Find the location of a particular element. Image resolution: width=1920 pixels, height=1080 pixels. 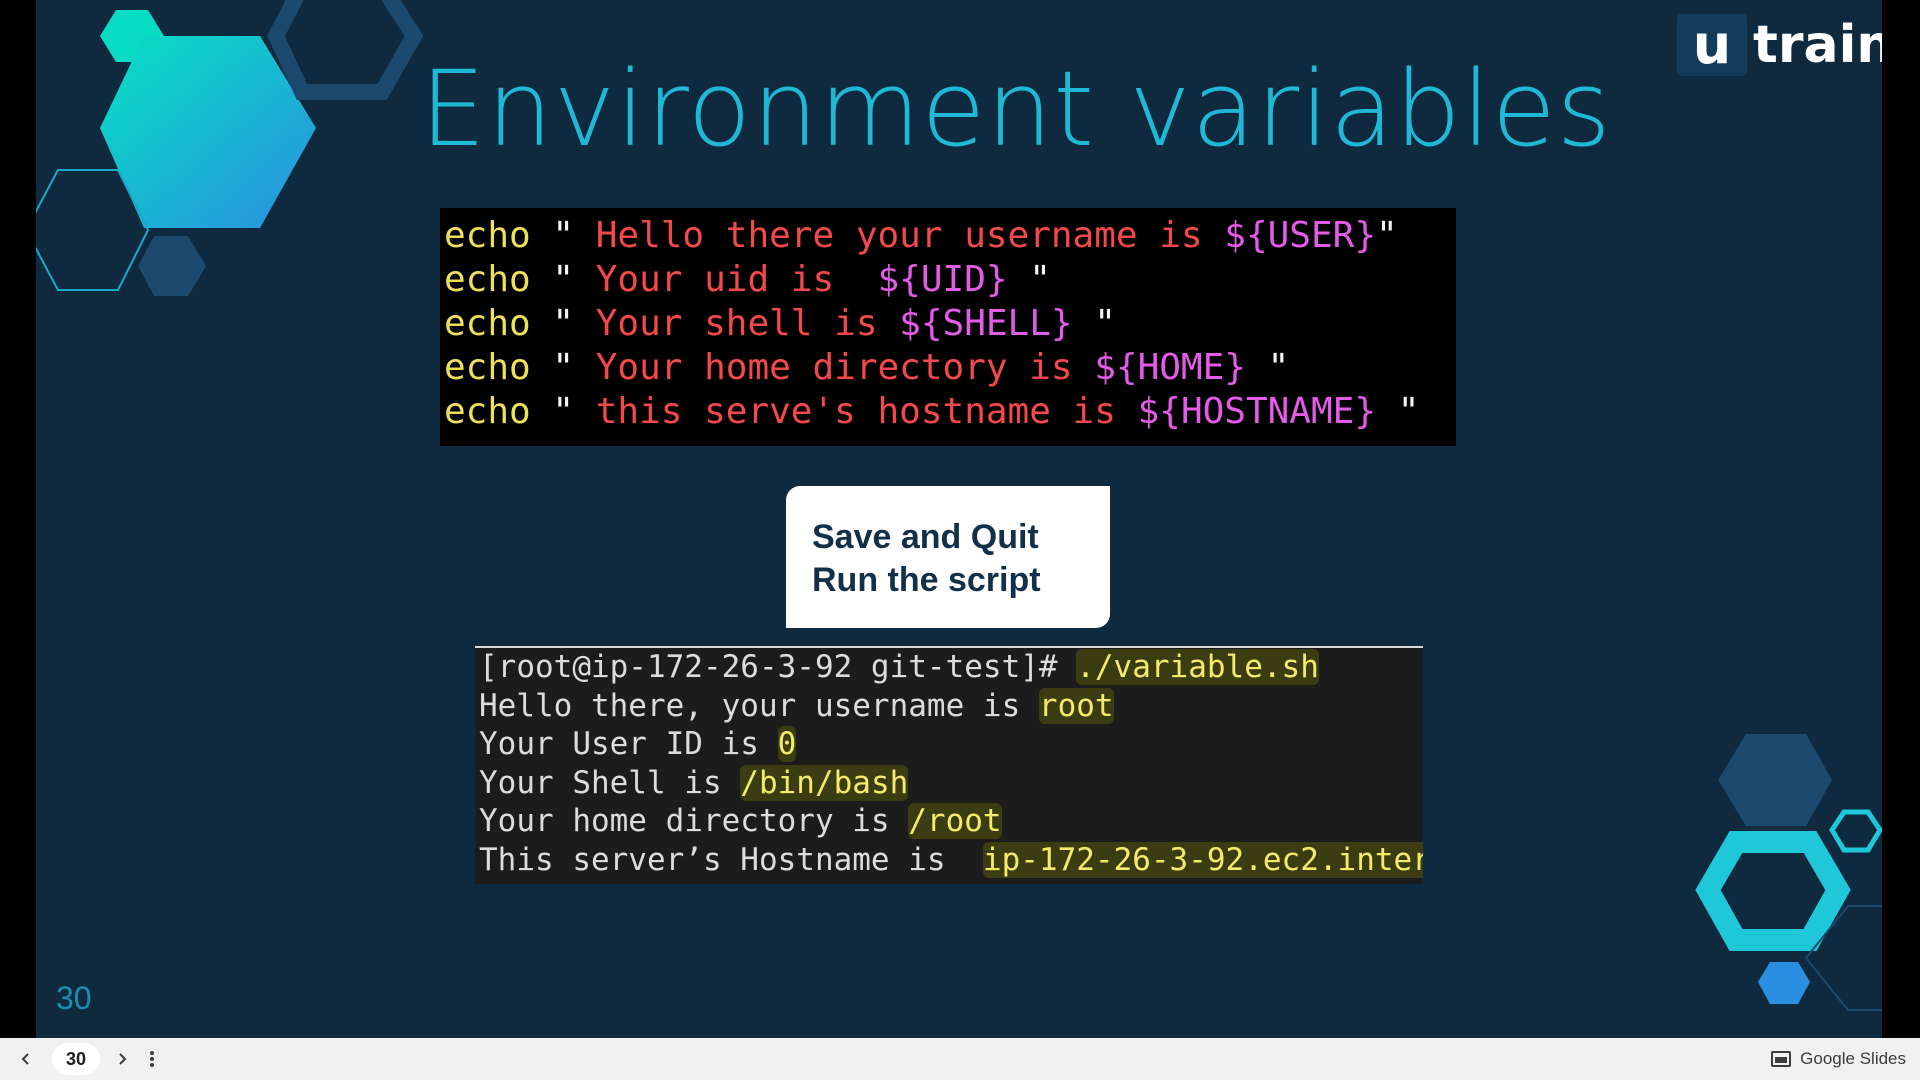

page-number-input: 30 is located at coordinates (76, 1059).